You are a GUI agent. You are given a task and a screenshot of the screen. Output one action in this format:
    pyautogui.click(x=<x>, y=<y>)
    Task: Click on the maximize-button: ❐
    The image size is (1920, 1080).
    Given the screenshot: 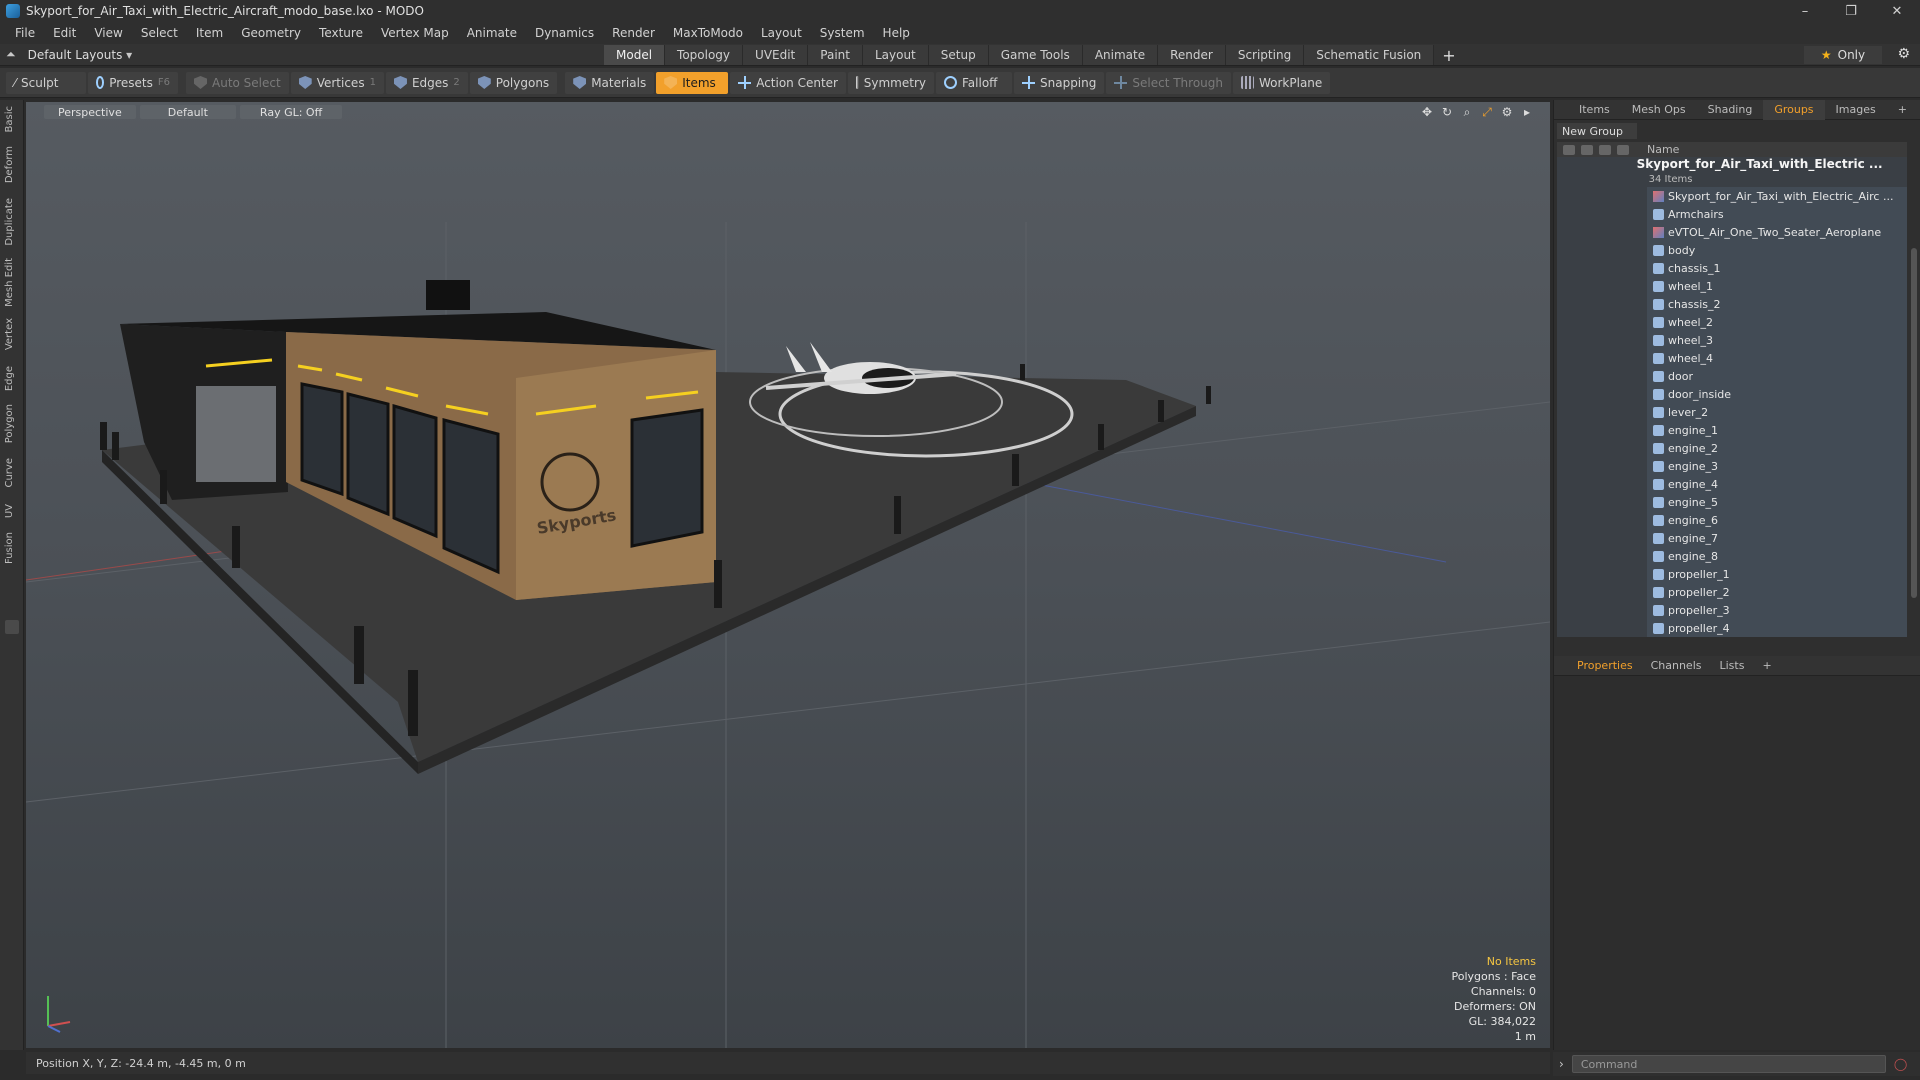 What is the action you would take?
    pyautogui.click(x=1851, y=11)
    